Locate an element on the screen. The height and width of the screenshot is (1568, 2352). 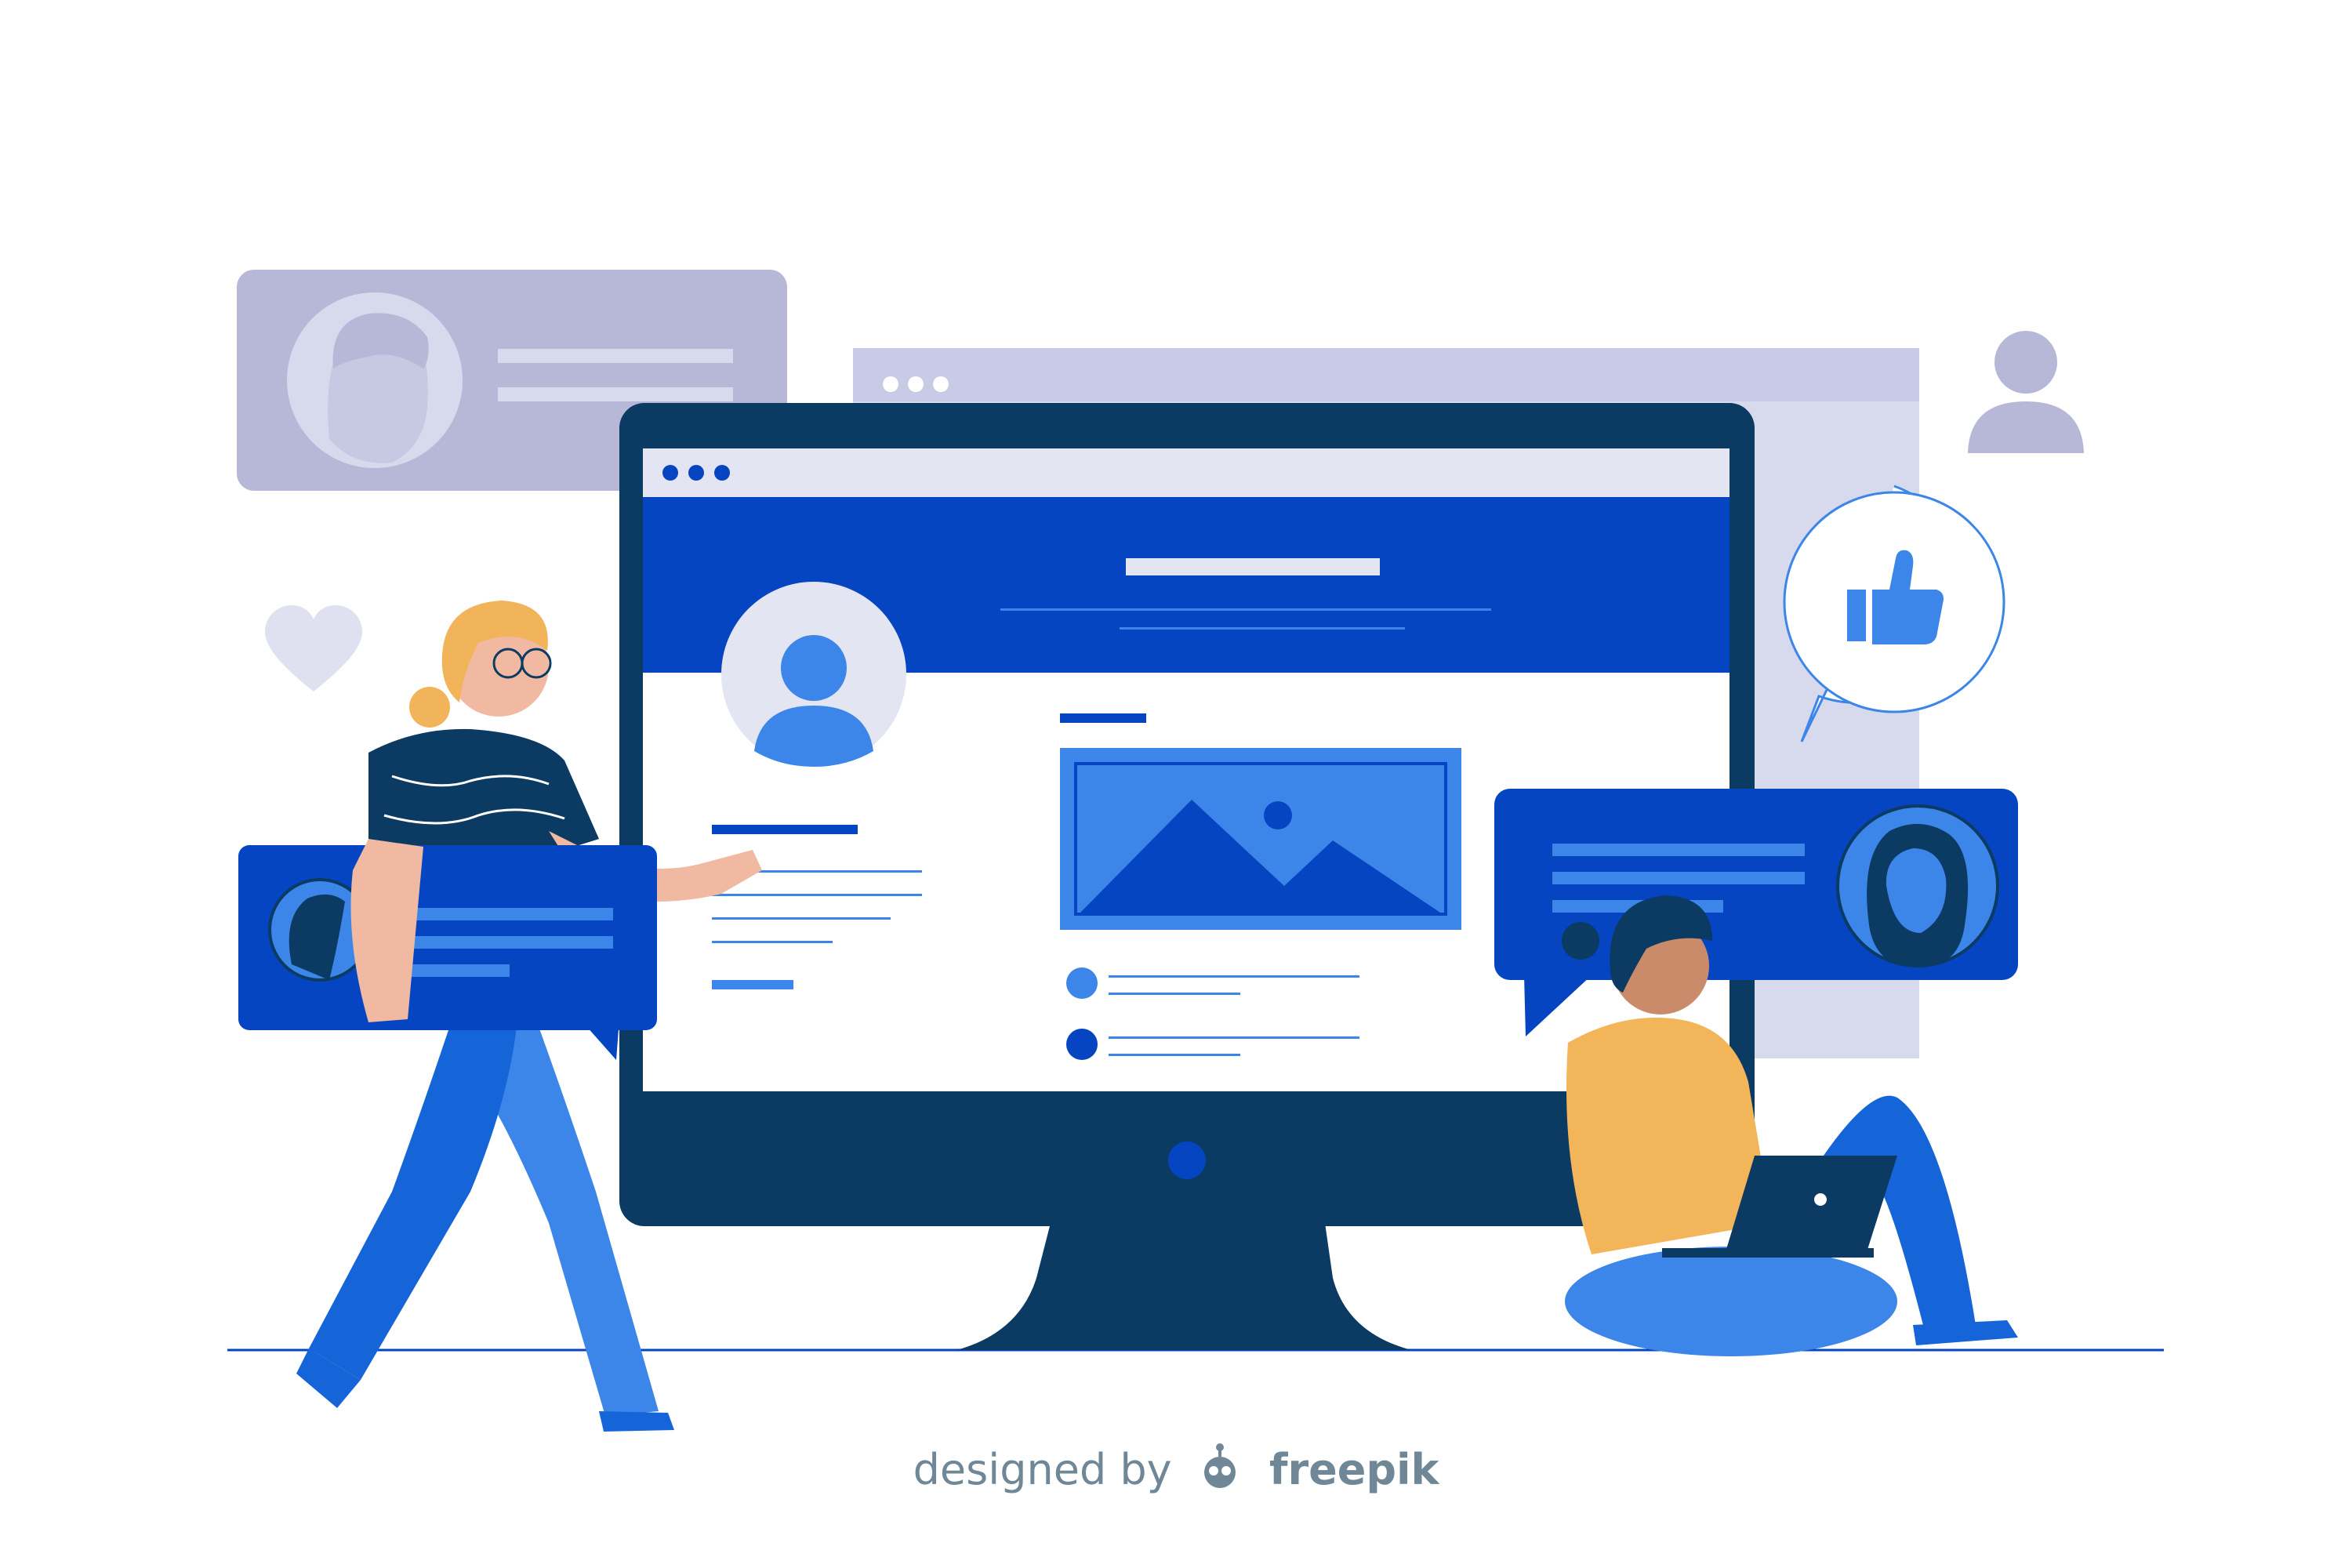
heart-icon is located at coordinates (313, 648).